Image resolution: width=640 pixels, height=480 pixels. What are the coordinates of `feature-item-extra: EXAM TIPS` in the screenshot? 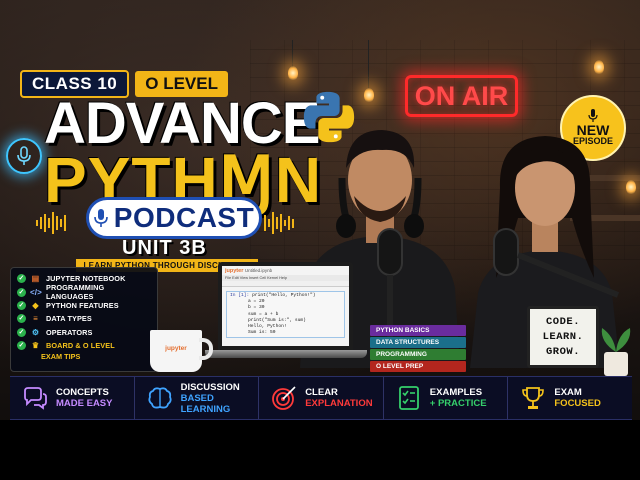 It's located at (61, 357).